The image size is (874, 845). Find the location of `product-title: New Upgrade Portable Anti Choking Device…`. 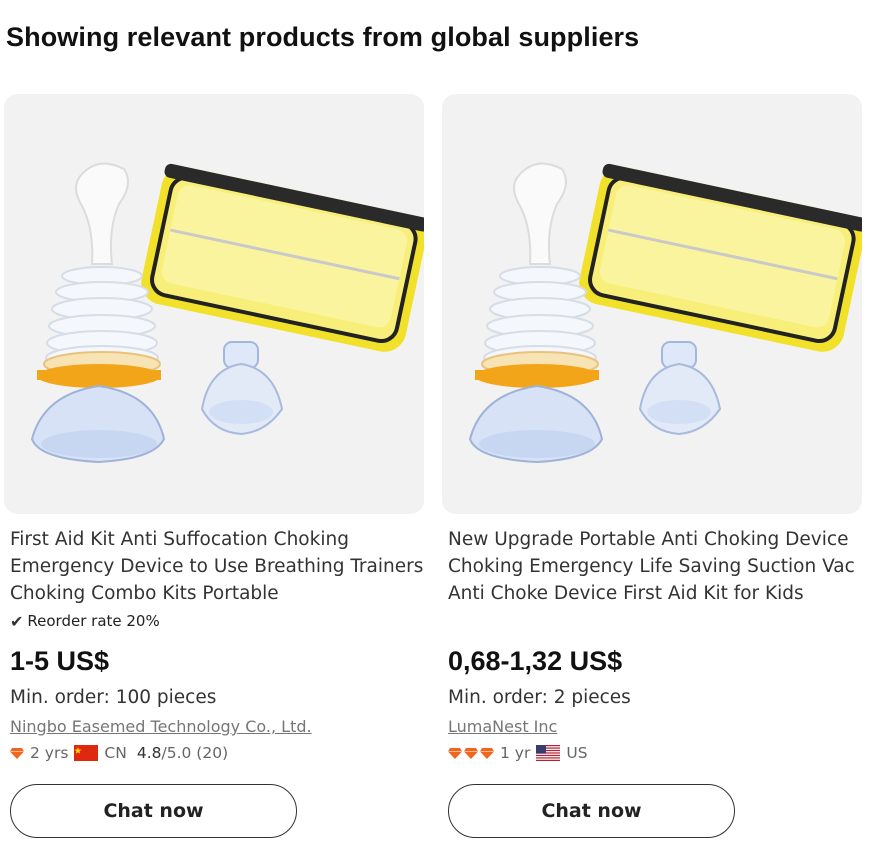

product-title: New Upgrade Portable Anti Choking Device… is located at coordinates (652, 566).